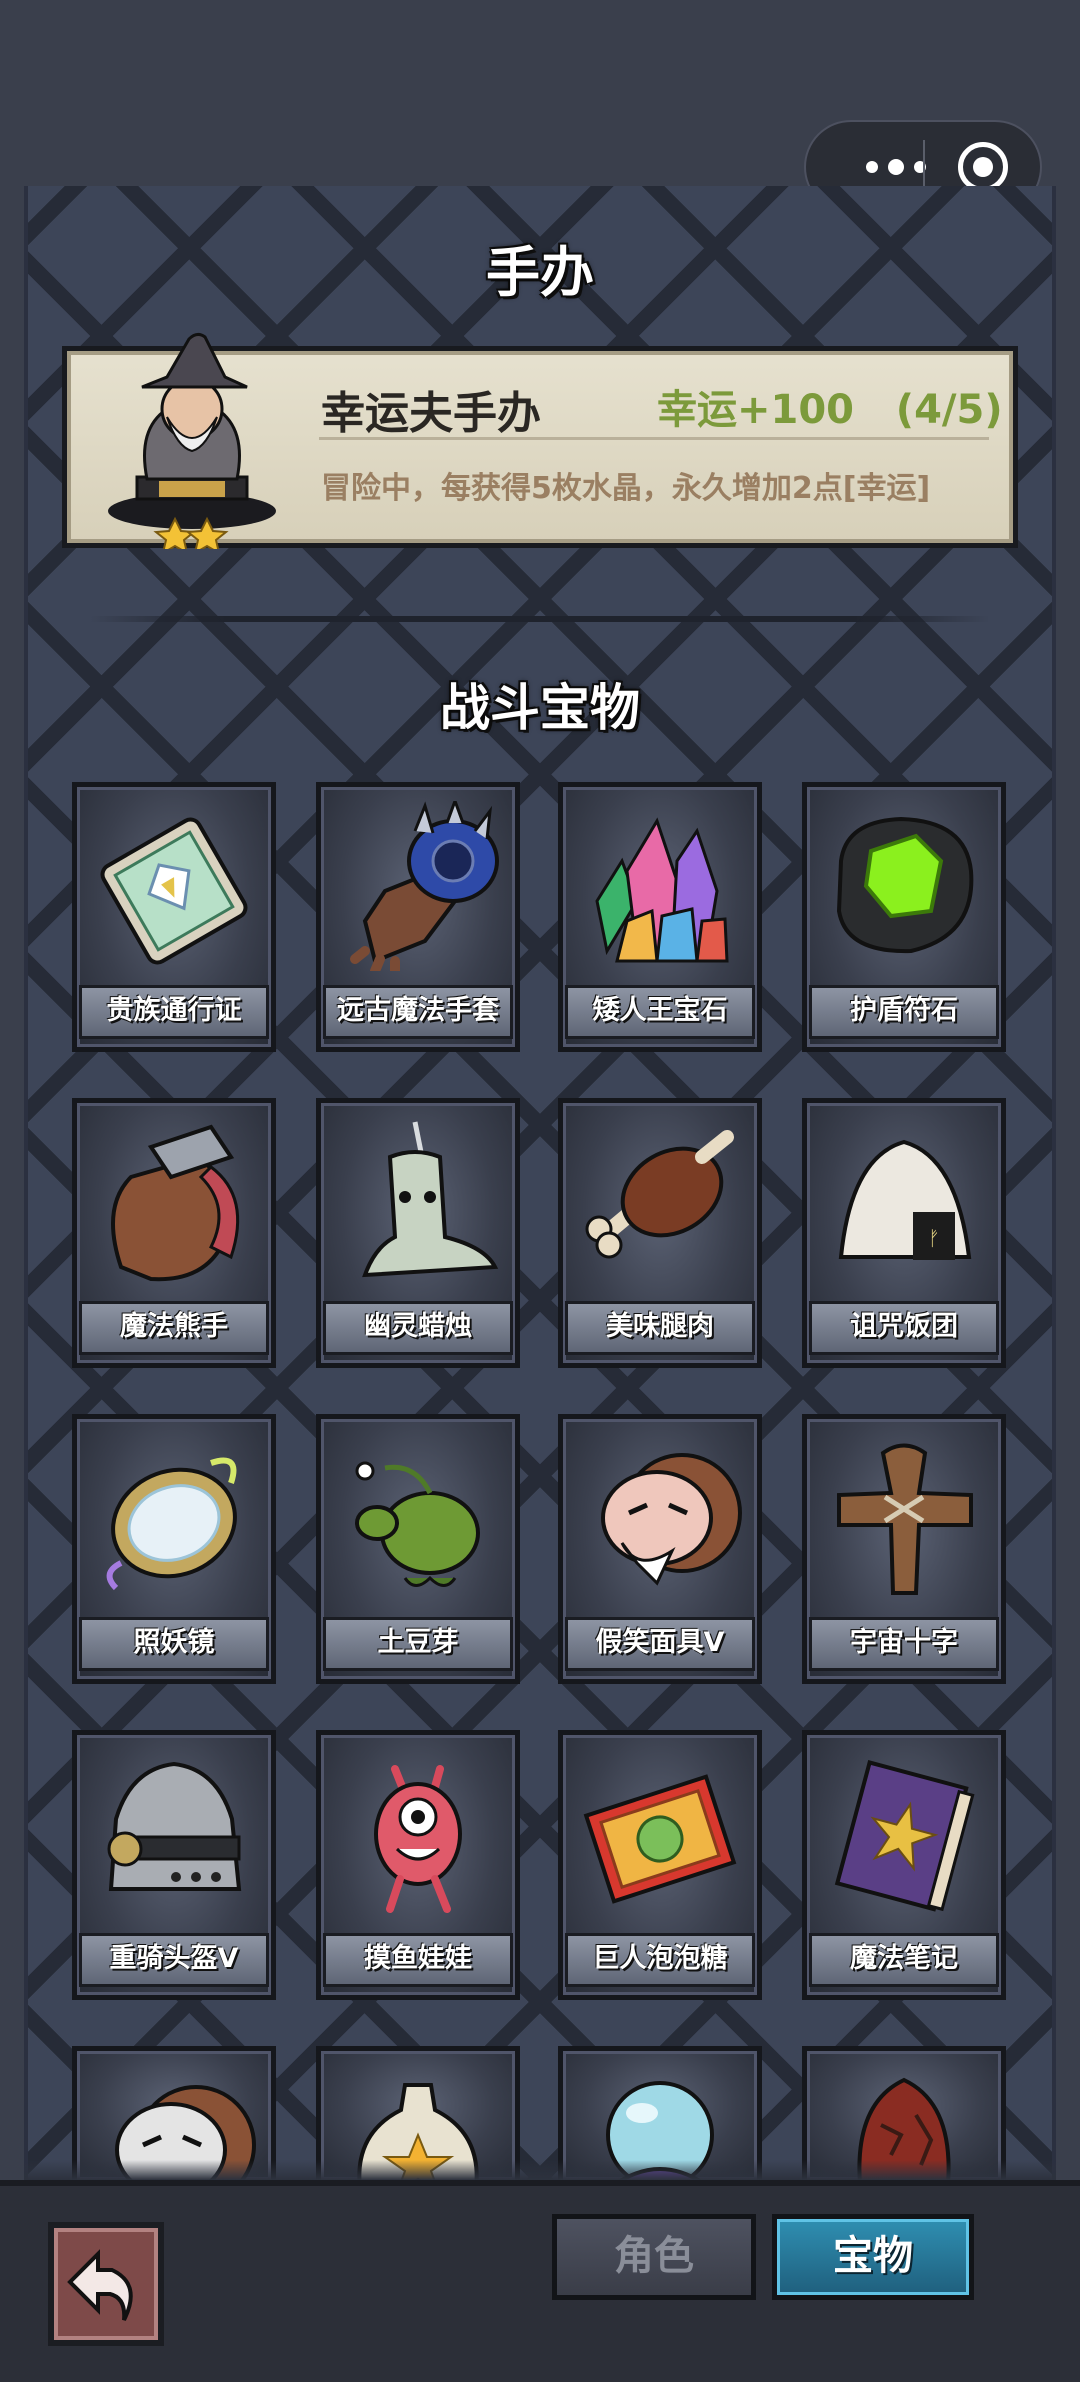 The height and width of the screenshot is (2382, 1080). I want to click on smile-mask-icon, so click(671, 1519).